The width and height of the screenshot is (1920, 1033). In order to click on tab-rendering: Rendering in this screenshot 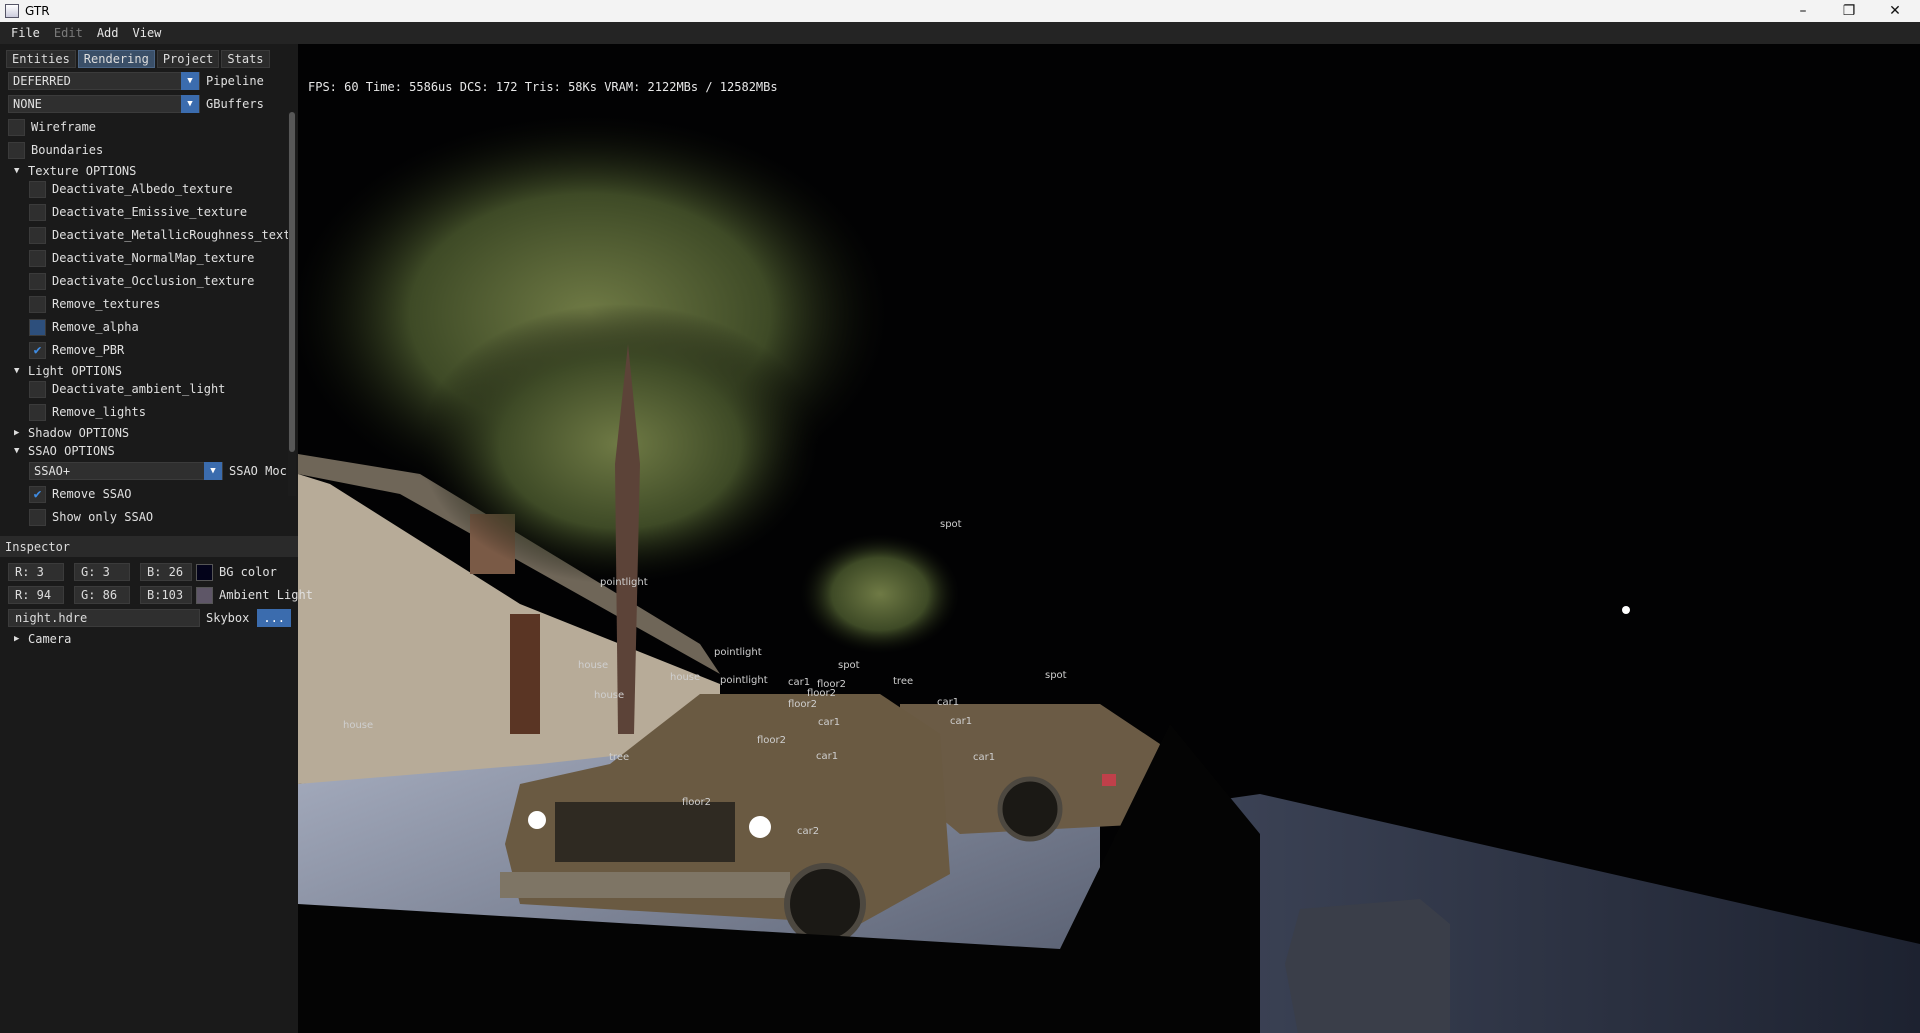, I will do `click(116, 59)`.